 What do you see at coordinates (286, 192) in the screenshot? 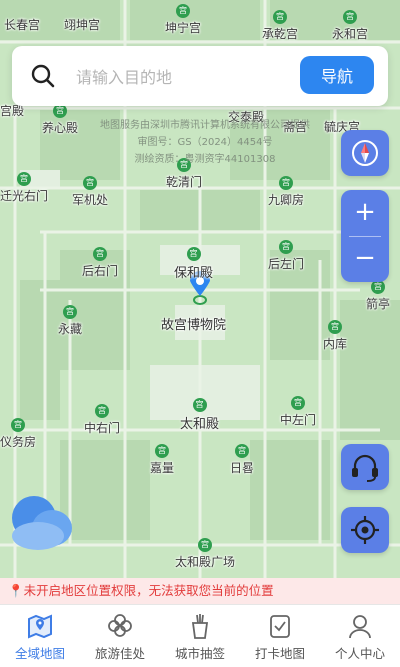
I see `place-jiuqing-fang: 宫九卿房` at bounding box center [286, 192].